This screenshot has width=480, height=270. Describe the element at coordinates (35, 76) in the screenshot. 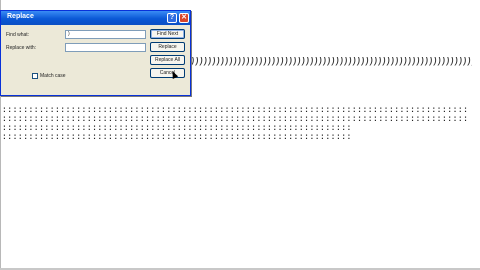

I see `match-case-checkbox` at that location.